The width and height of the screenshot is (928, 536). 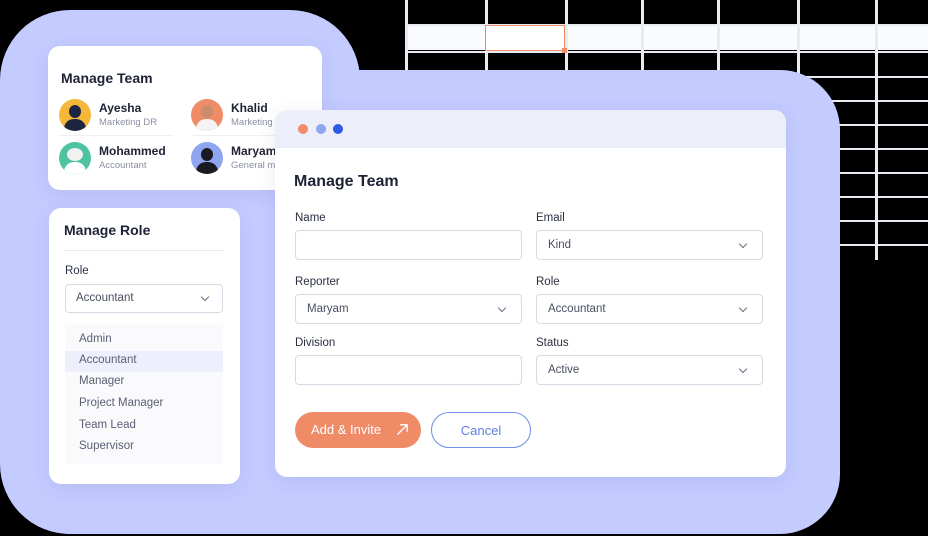 What do you see at coordinates (346, 181) in the screenshot?
I see `form-title: Manage Team` at bounding box center [346, 181].